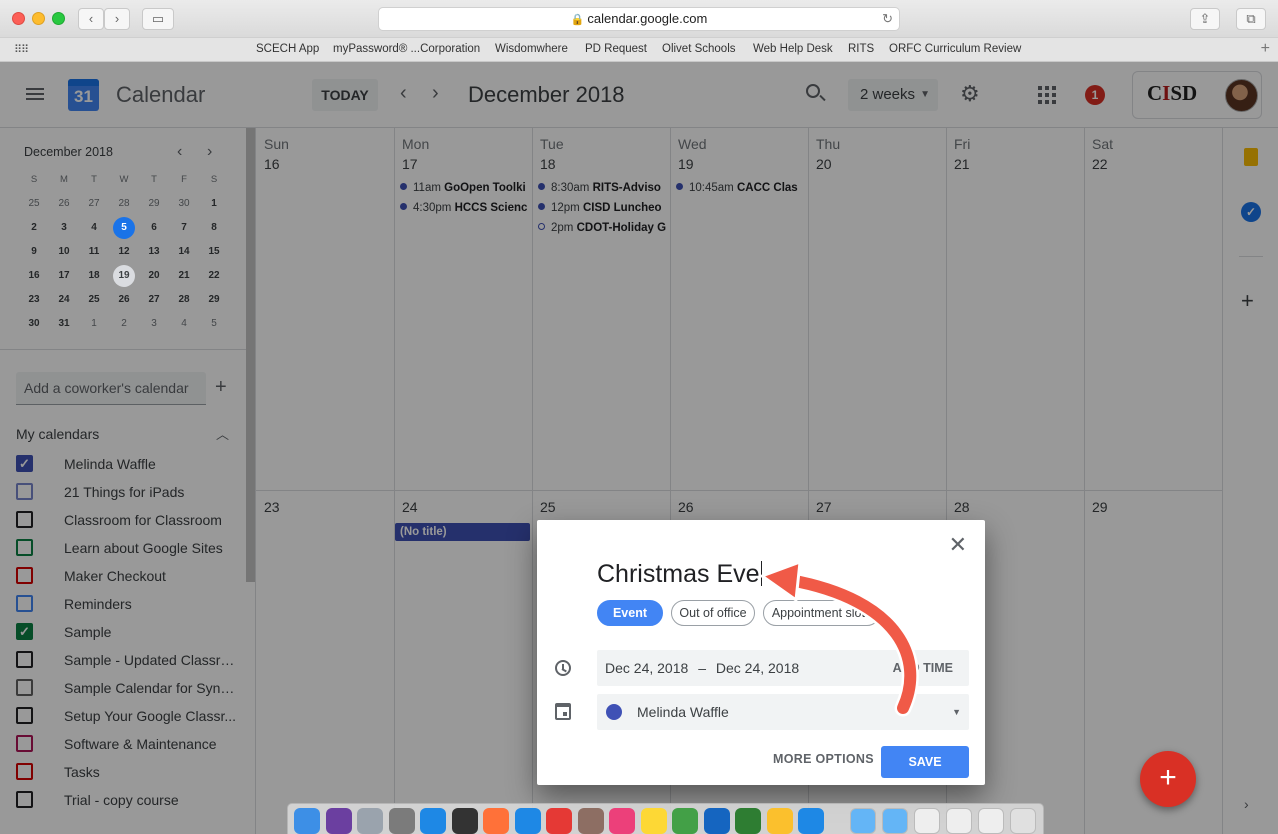 Image resolution: width=1278 pixels, height=834 pixels. What do you see at coordinates (685, 821) in the screenshot?
I see `numbers-icon` at bounding box center [685, 821].